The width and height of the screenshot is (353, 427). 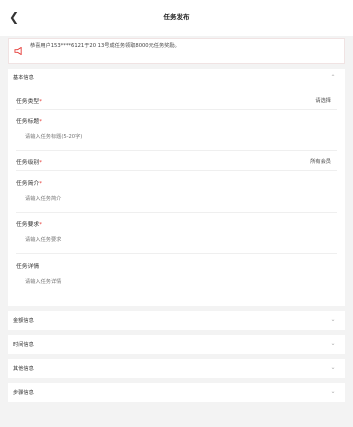 What do you see at coordinates (29, 184) in the screenshot?
I see `task-summary-label: 任务简介*` at bounding box center [29, 184].